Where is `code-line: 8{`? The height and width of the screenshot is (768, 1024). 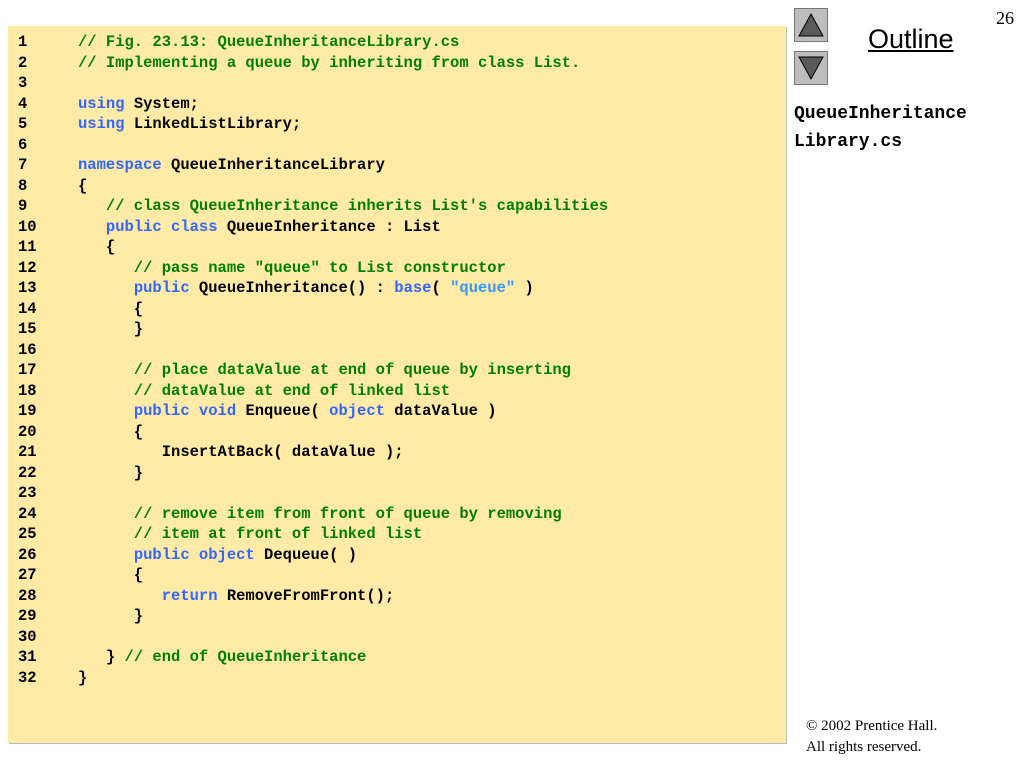 code-line: 8{ is located at coordinates (397, 186).